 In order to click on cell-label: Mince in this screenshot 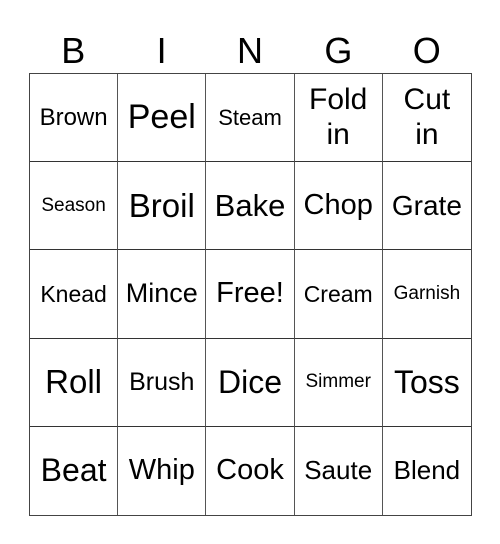, I will do `click(161, 293)`.